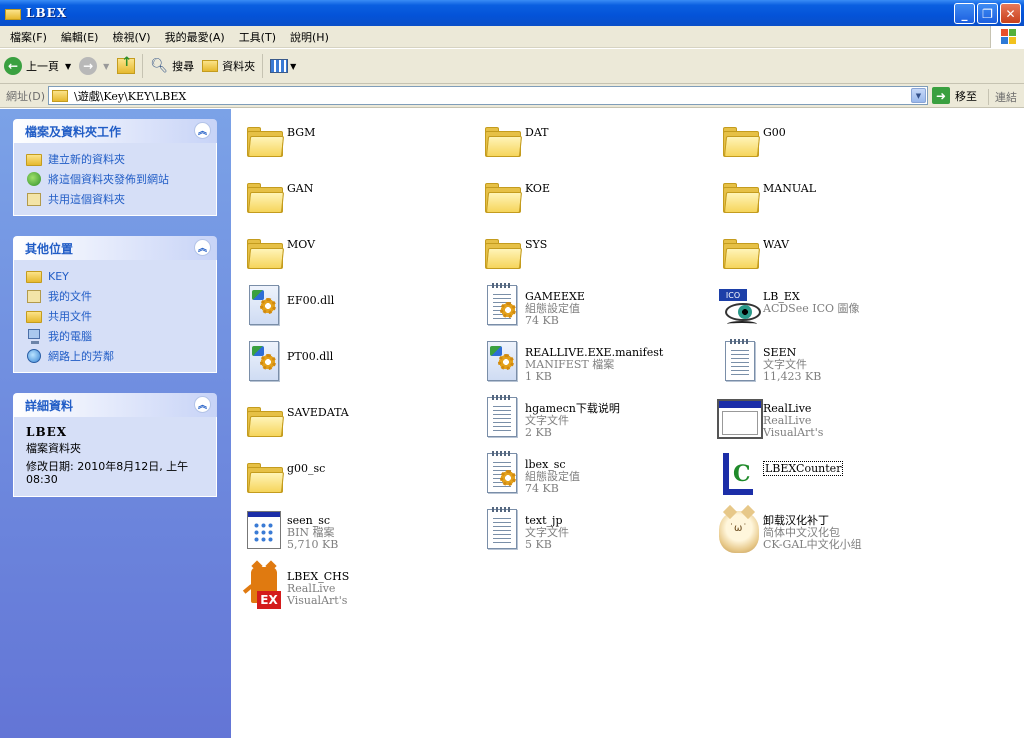 The height and width of the screenshot is (738, 1024). I want to click on back-button: ← 上一頁 ▼, so click(37, 66).